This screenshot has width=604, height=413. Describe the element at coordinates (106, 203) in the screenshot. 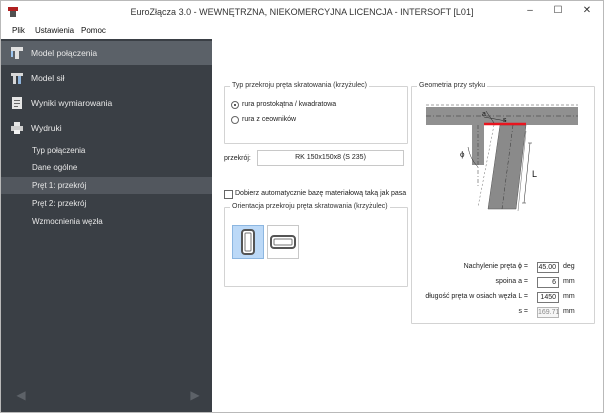

I see `sidebar-subitem-member2-section: Pręt 2: przekrój` at that location.